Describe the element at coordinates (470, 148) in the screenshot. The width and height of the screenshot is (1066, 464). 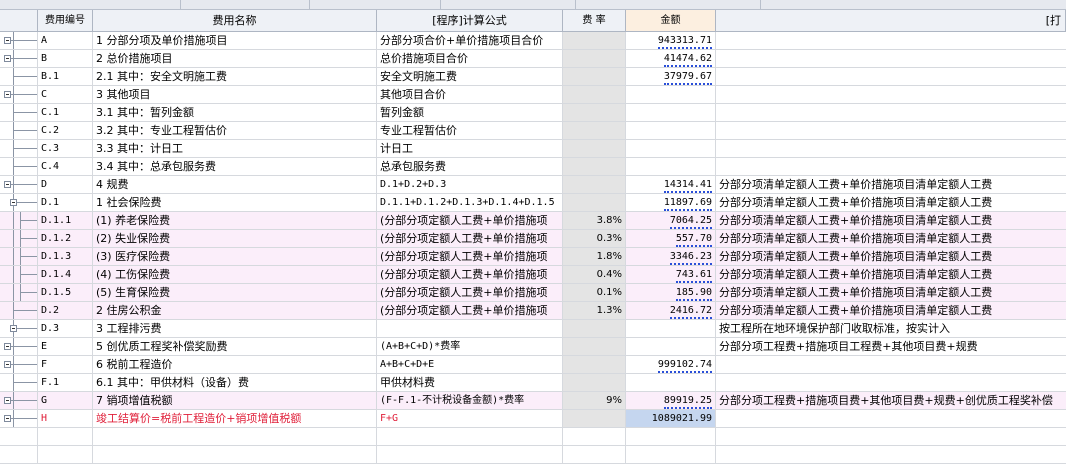
I see `cell-formula: 计日工` at that location.